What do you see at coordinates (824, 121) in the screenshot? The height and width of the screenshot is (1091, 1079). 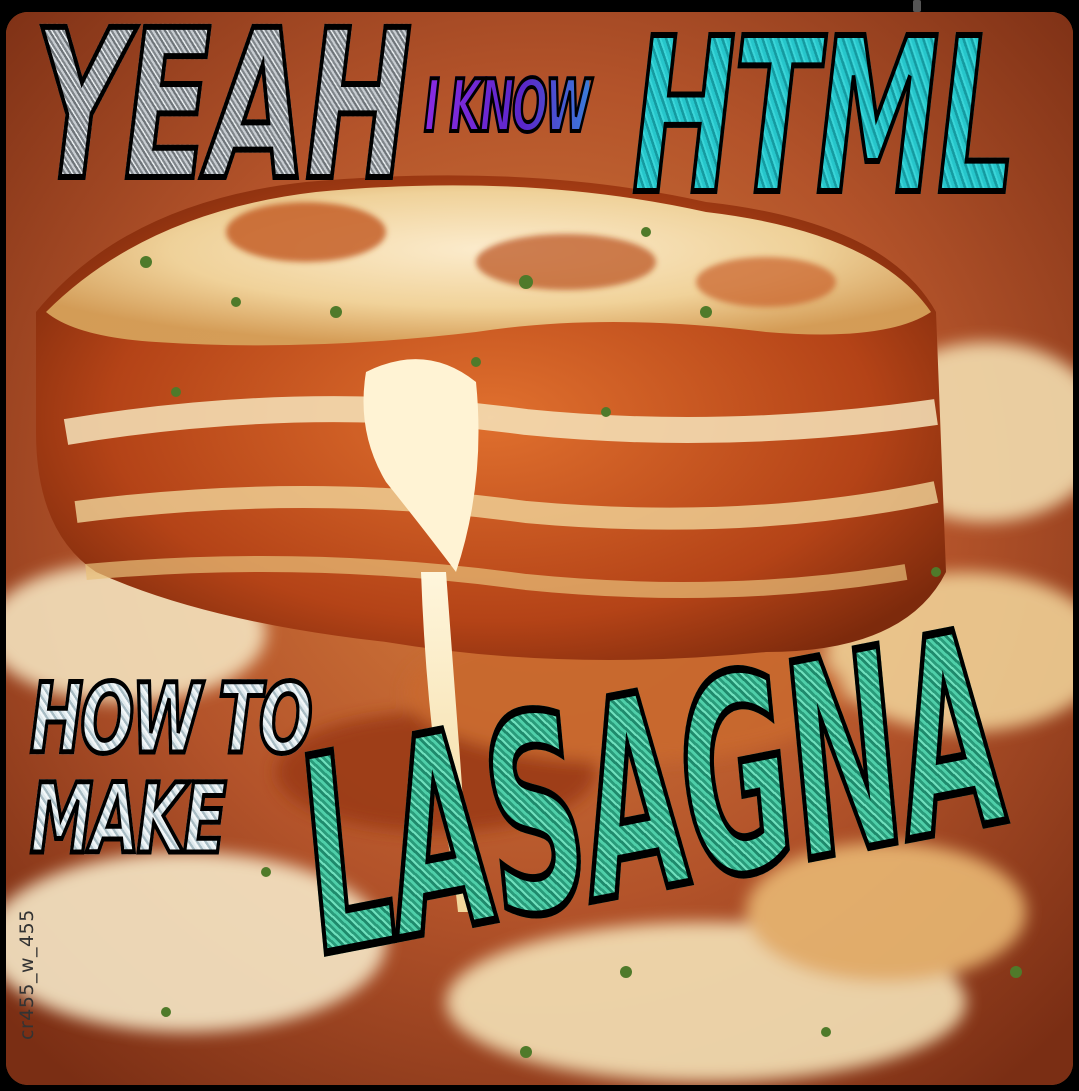 I see `headline-html: HTML` at bounding box center [824, 121].